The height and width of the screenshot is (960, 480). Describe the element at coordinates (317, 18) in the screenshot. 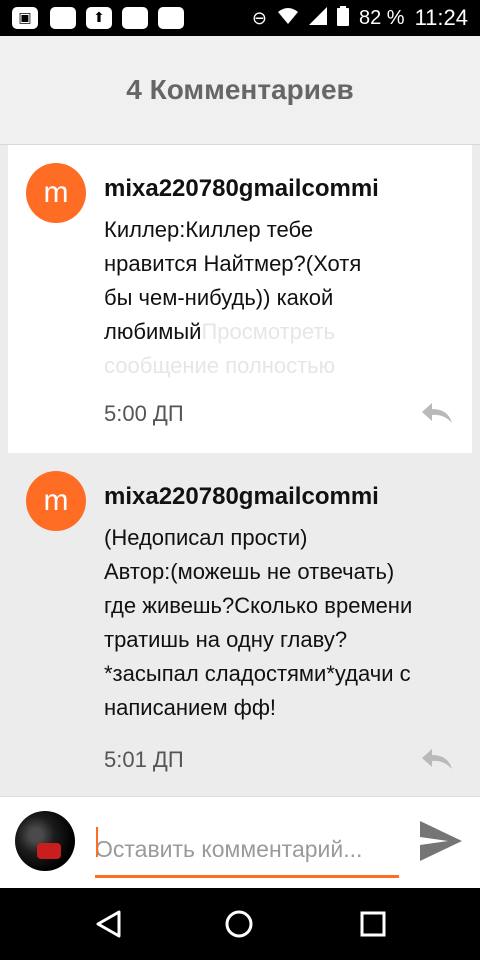

I see `signal-icon` at that location.